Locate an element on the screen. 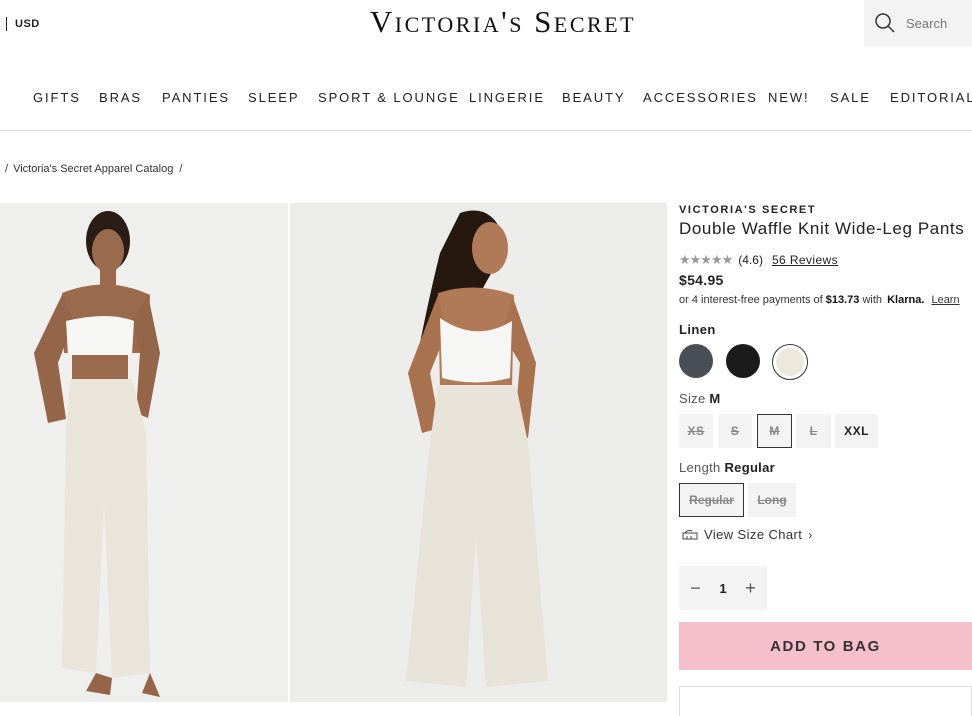 Image resolution: width=972 pixels, height=716 pixels. breadcrumb-link: Victoria's Secret Apparel Catalog is located at coordinates (93, 169).